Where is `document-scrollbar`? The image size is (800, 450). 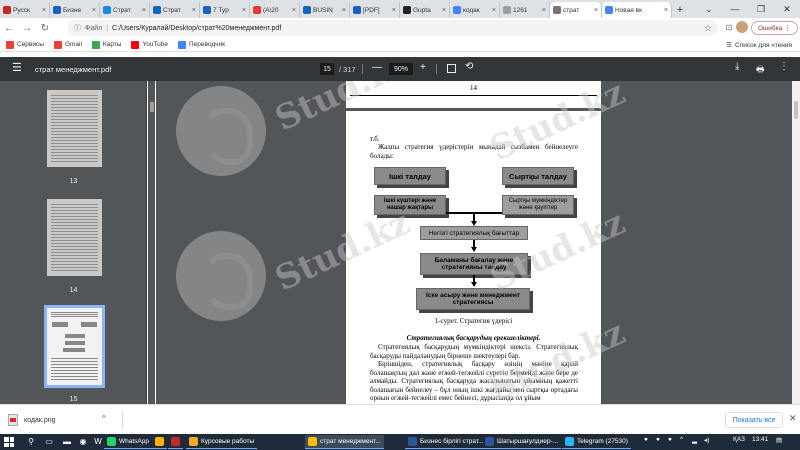 document-scrollbar is located at coordinates (796, 242).